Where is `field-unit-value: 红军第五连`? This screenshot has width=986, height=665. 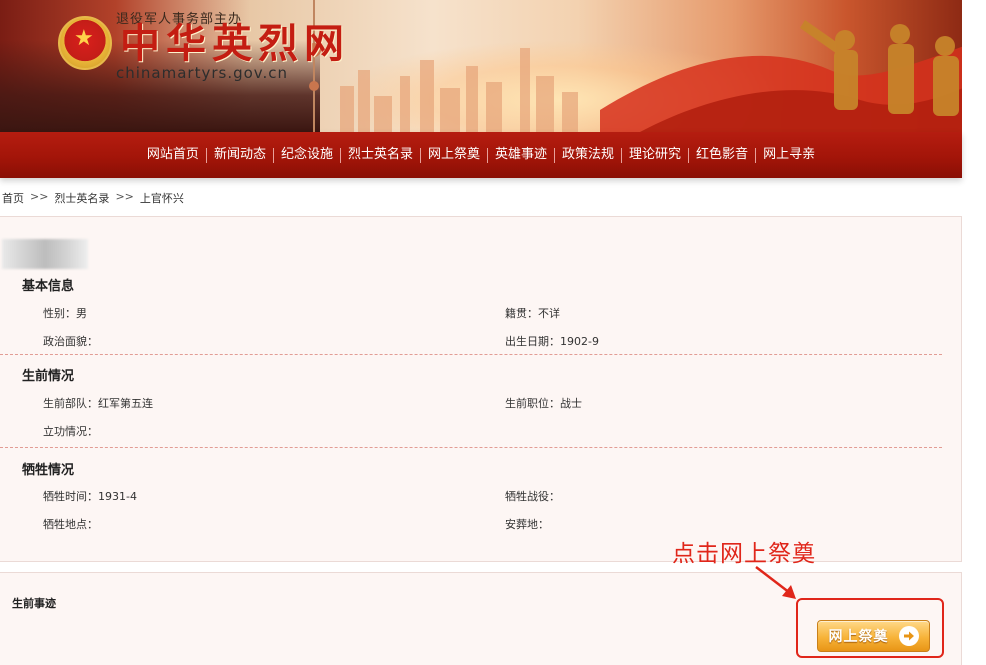
field-unit-value: 红军第五连 is located at coordinates (125, 403).